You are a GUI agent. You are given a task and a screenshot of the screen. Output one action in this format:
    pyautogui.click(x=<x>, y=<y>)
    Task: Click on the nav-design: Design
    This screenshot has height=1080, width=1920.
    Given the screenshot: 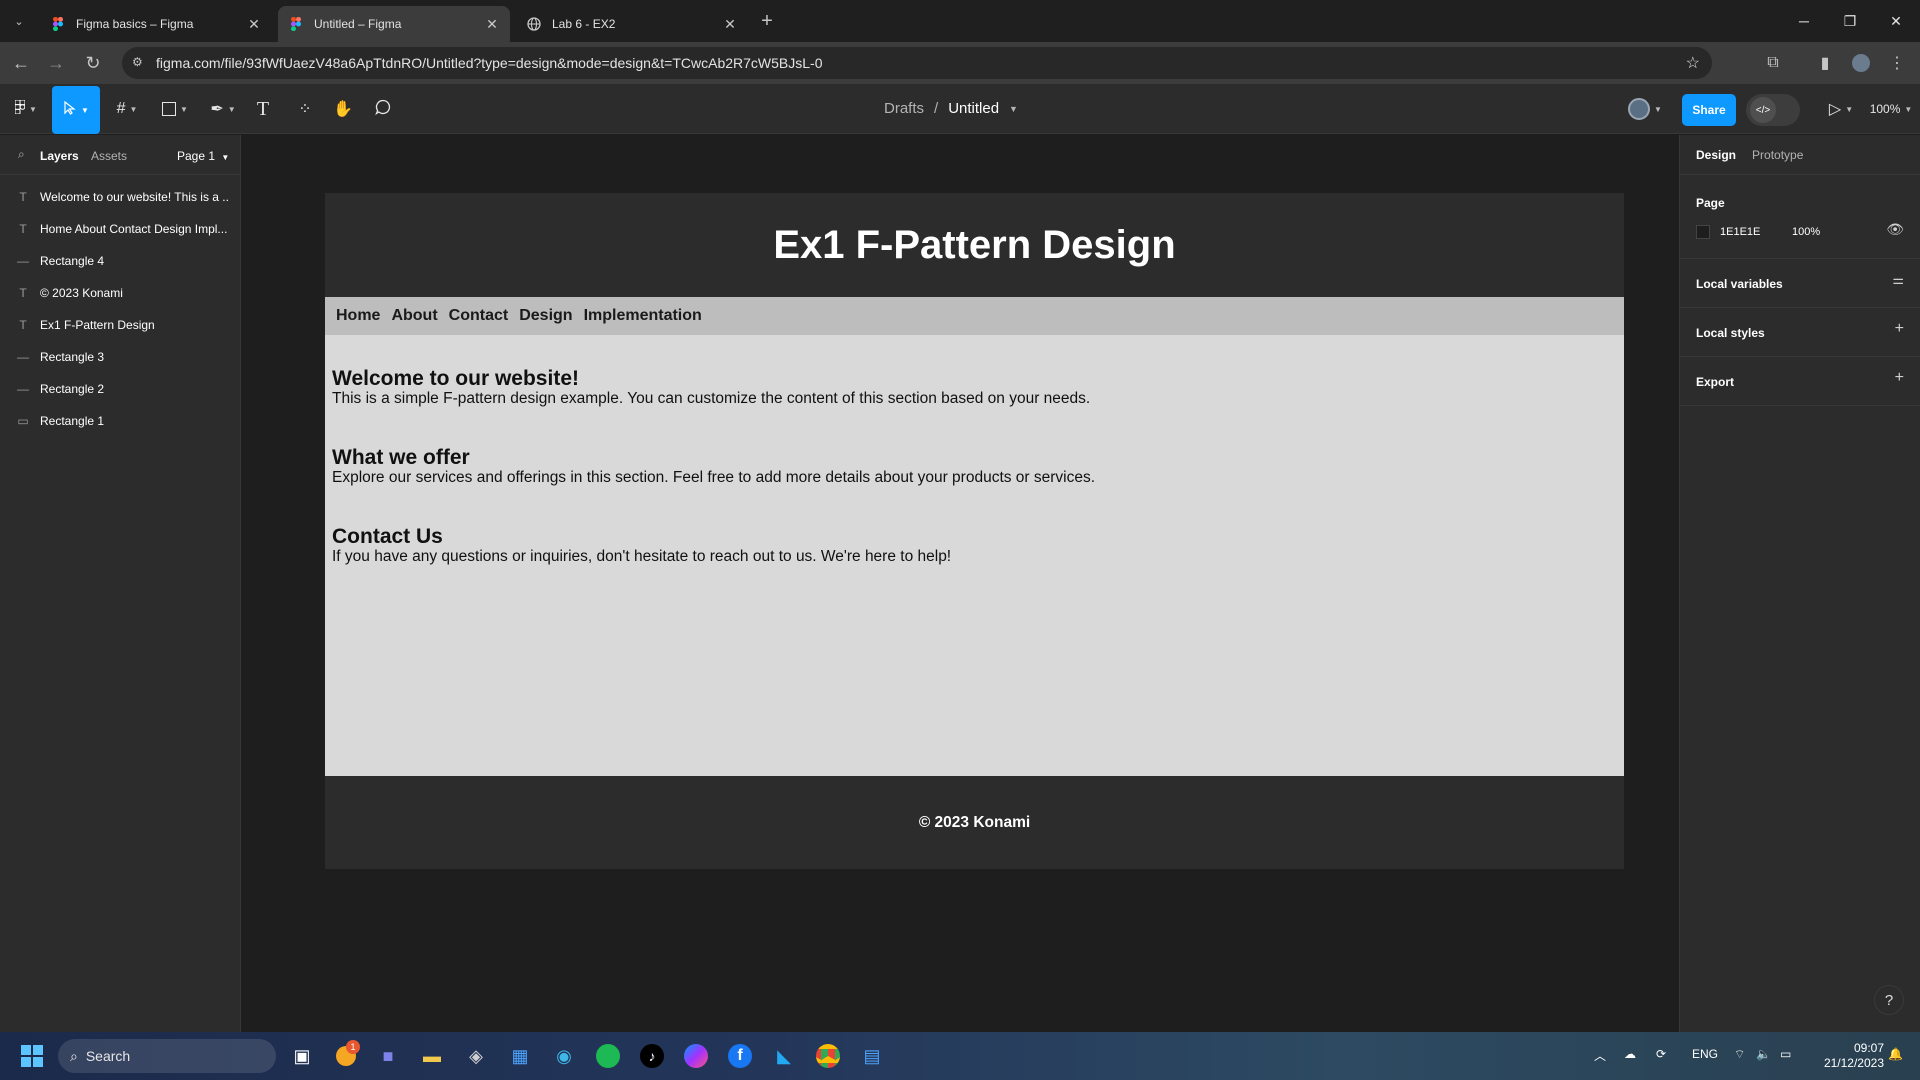 What is the action you would take?
    pyautogui.click(x=545, y=316)
    